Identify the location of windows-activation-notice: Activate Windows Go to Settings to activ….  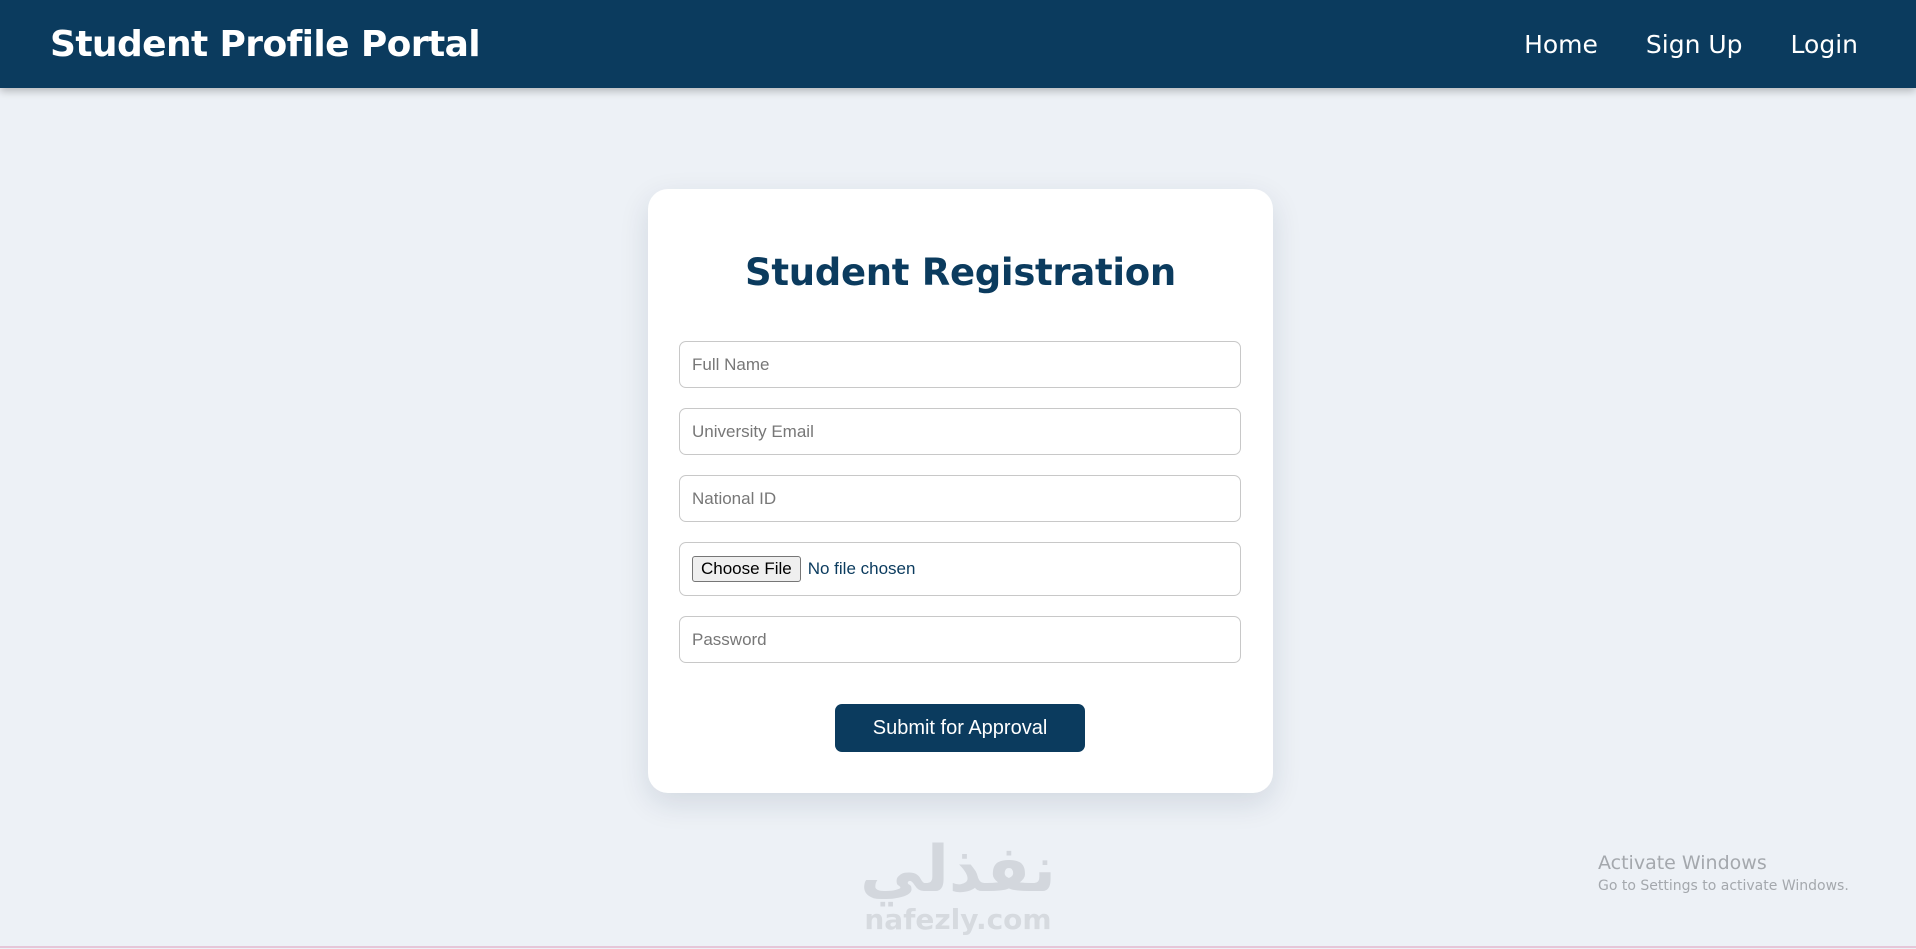
(1723, 873).